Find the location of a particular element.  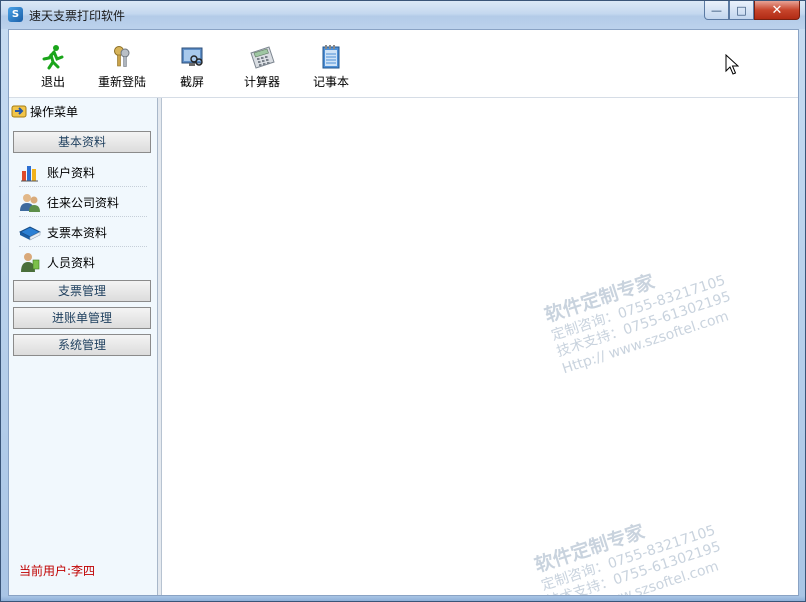

toolbar: 退出 重新登陆 截屏 计算器 记事本 is located at coordinates (403, 64).